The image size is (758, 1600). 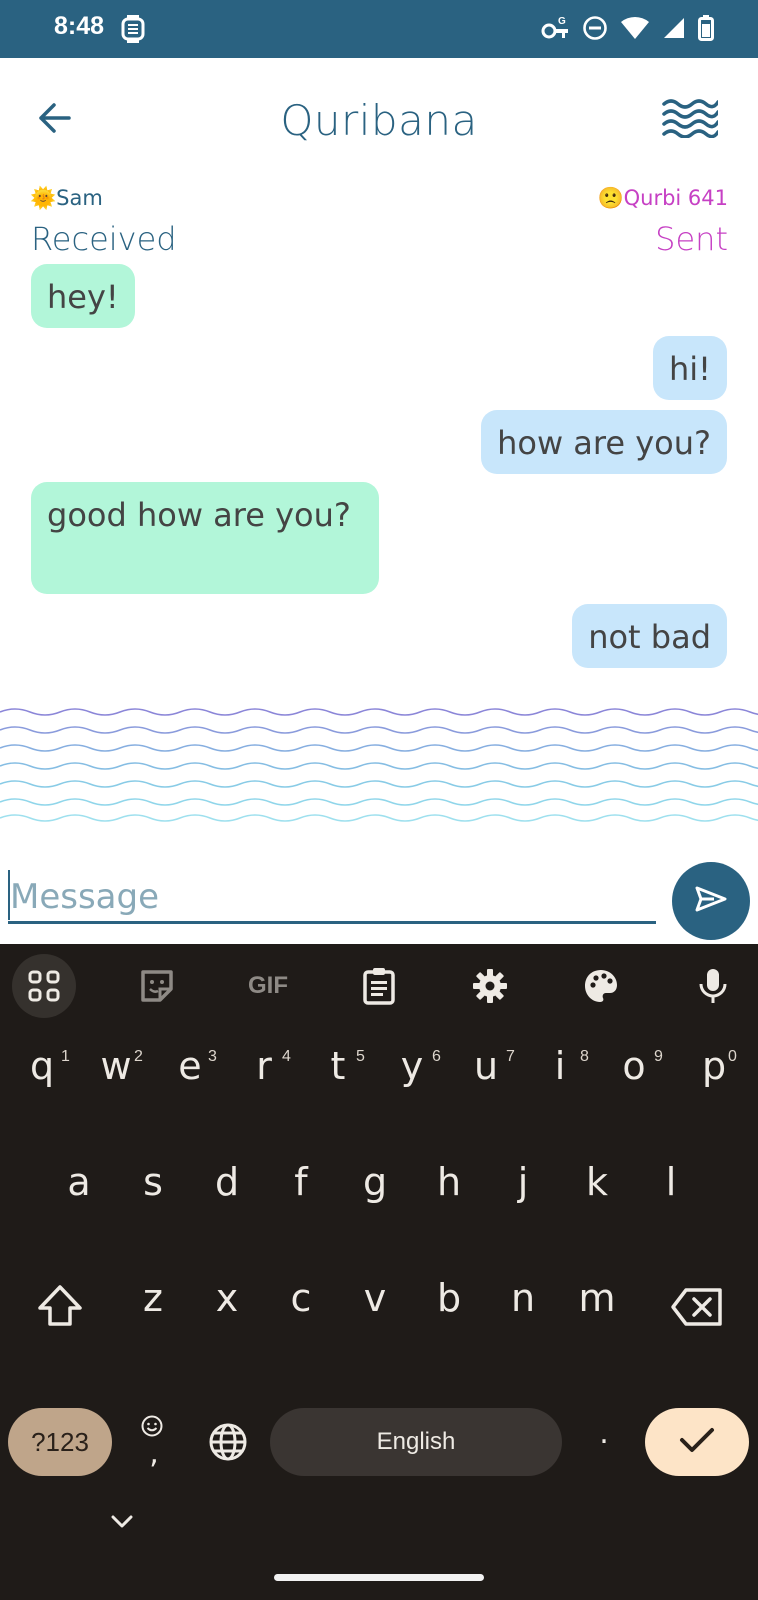 I want to click on apps-grid-icon, so click(x=44, y=986).